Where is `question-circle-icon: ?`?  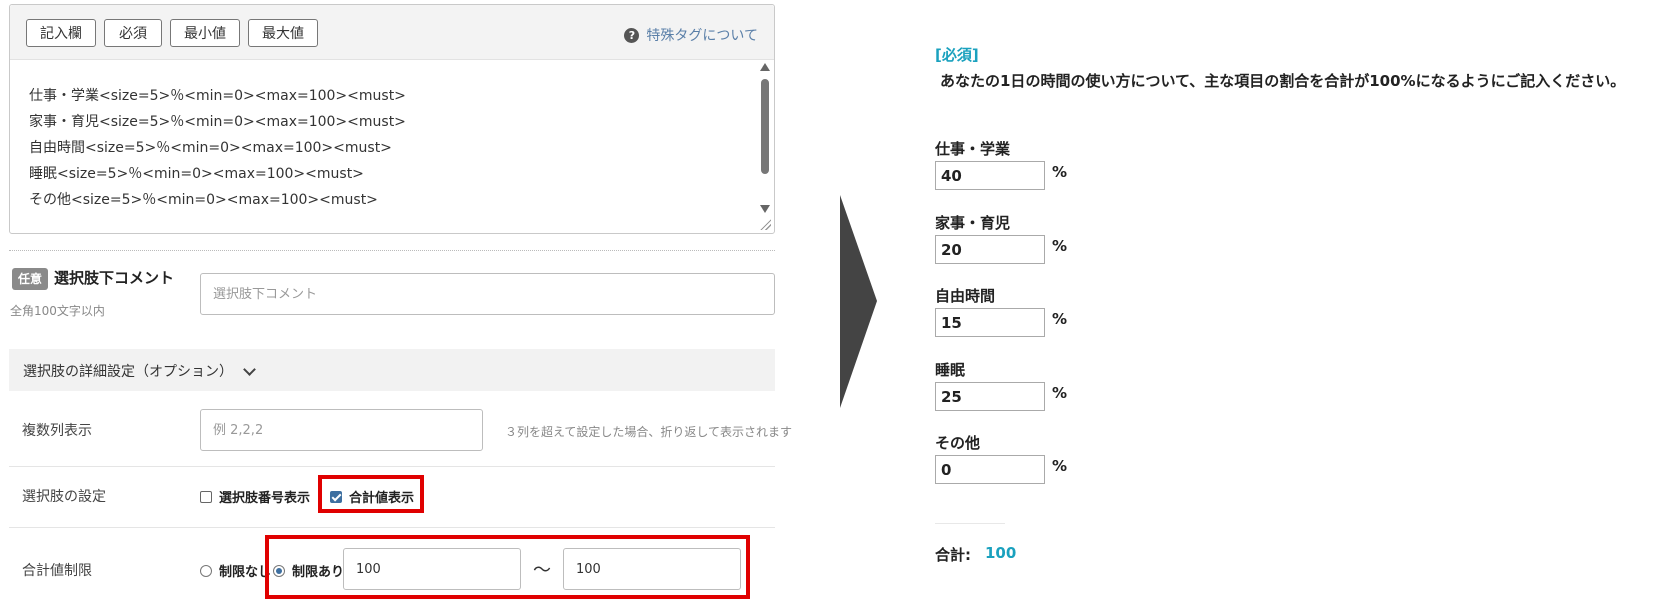
question-circle-icon: ? is located at coordinates (632, 35).